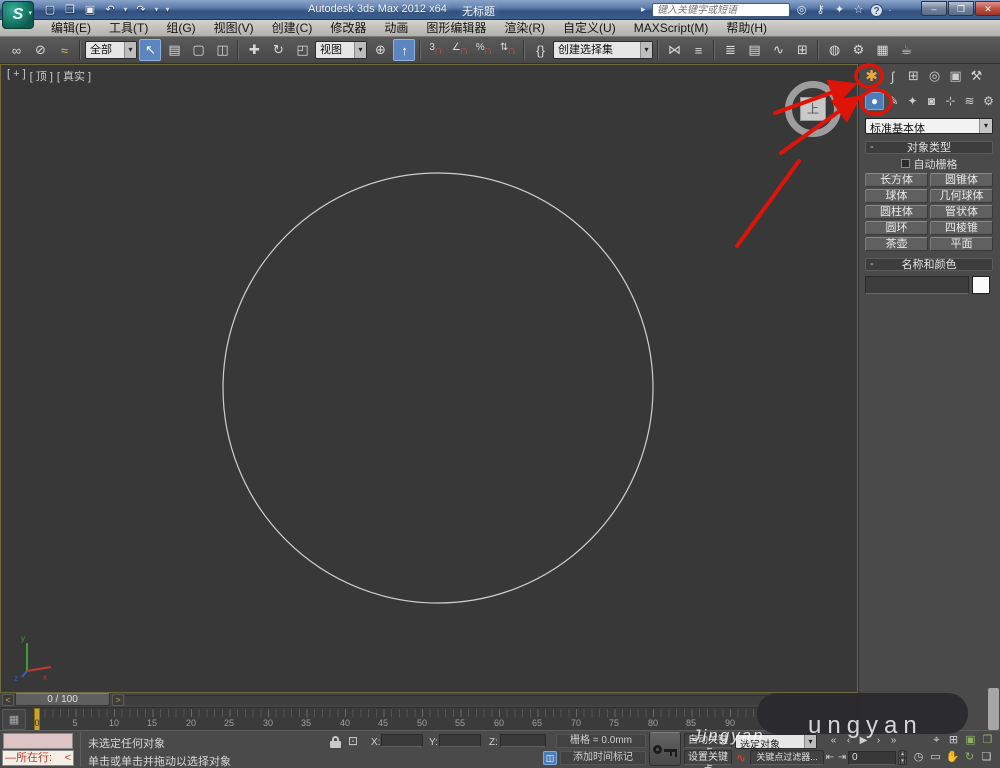 Image resolution: width=1000 pixels, height=768 pixels. What do you see at coordinates (603, 758) in the screenshot?
I see `add-time-tag-button: 添加时间标记` at bounding box center [603, 758].